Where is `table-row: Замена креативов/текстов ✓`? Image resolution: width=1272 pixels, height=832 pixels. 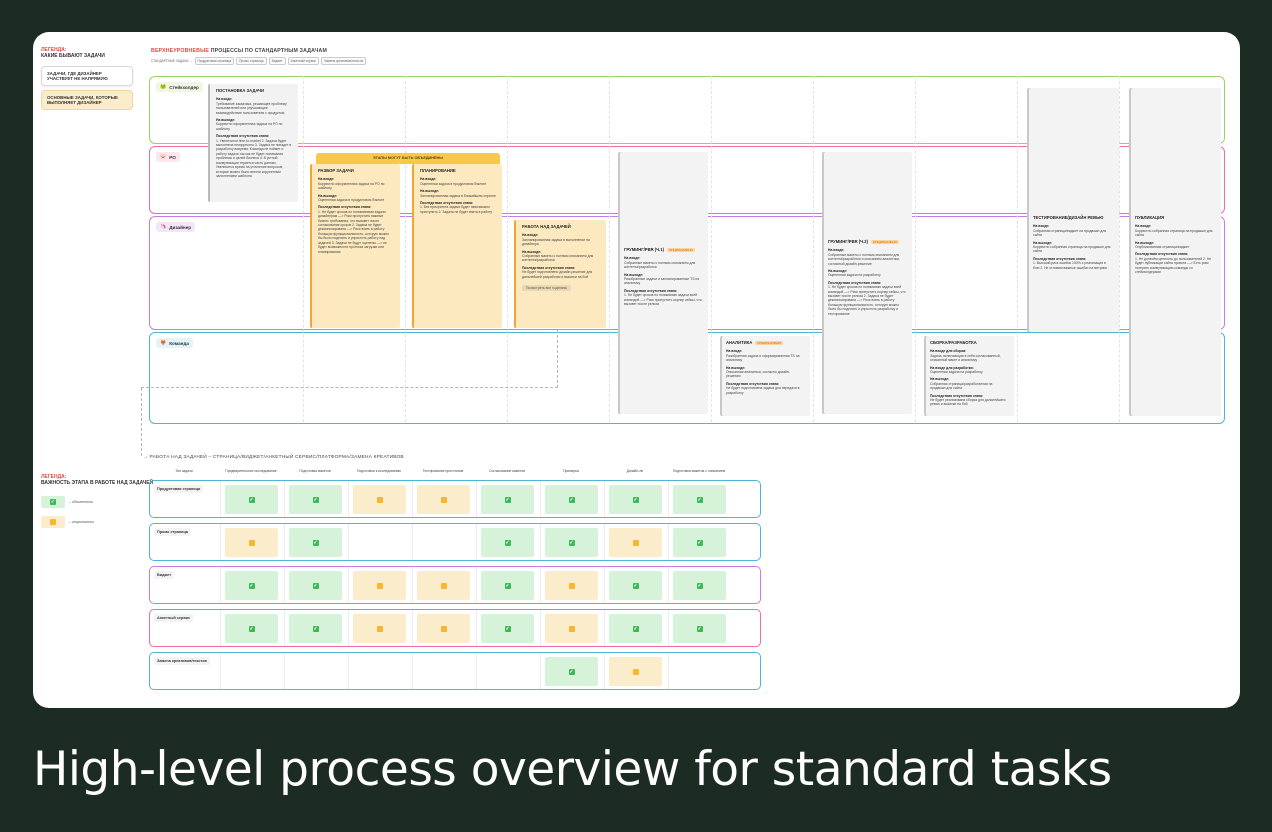
table-row: Замена креативов/текстов ✓ is located at coordinates (455, 671).